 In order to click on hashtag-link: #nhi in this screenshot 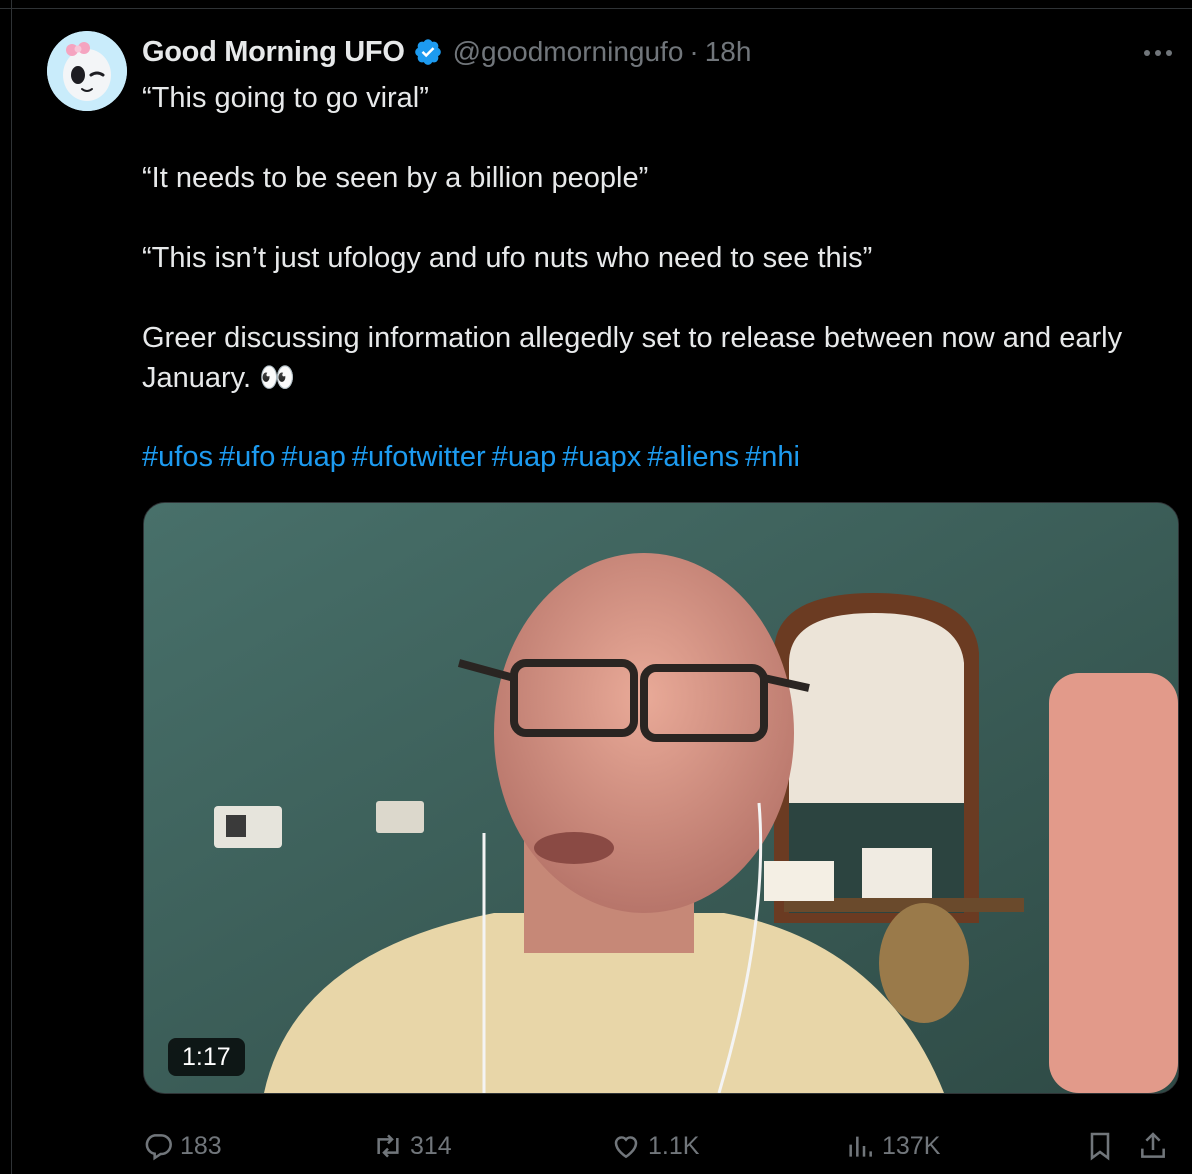, I will do `click(772, 457)`.